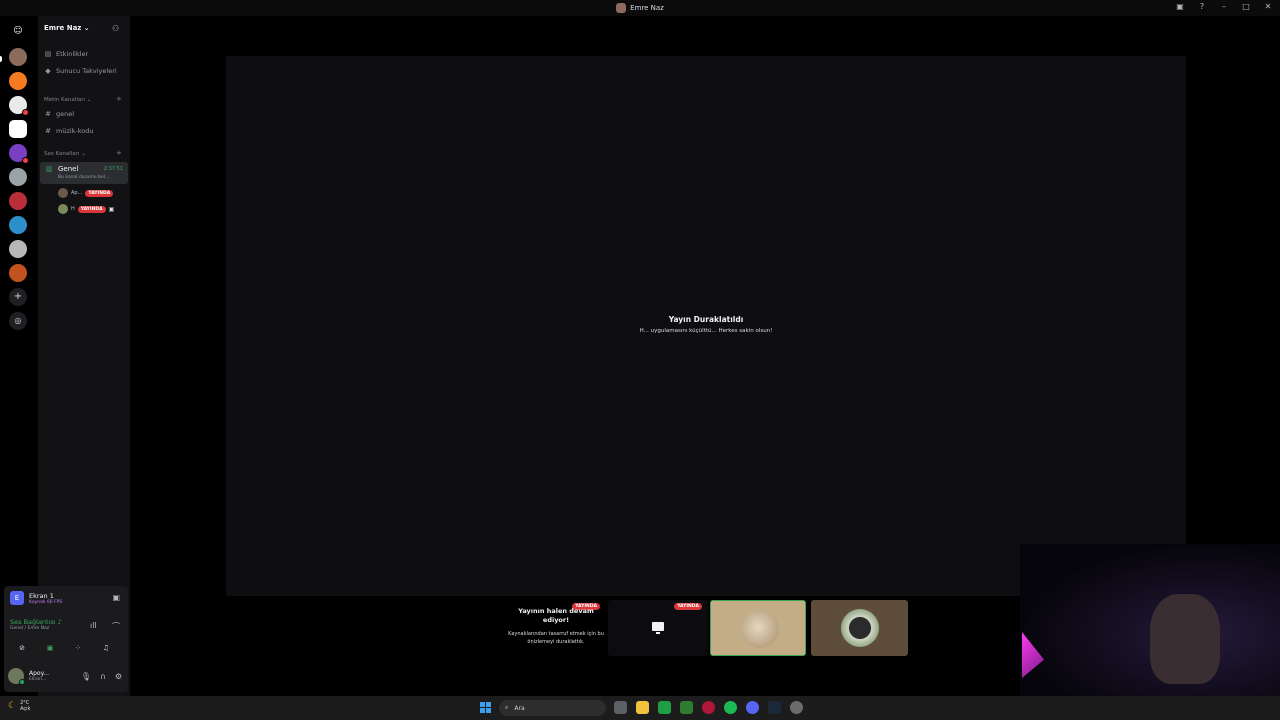 The width and height of the screenshot is (1280, 720). Describe the element at coordinates (774, 707) in the screenshot. I see `steam-icon` at that location.